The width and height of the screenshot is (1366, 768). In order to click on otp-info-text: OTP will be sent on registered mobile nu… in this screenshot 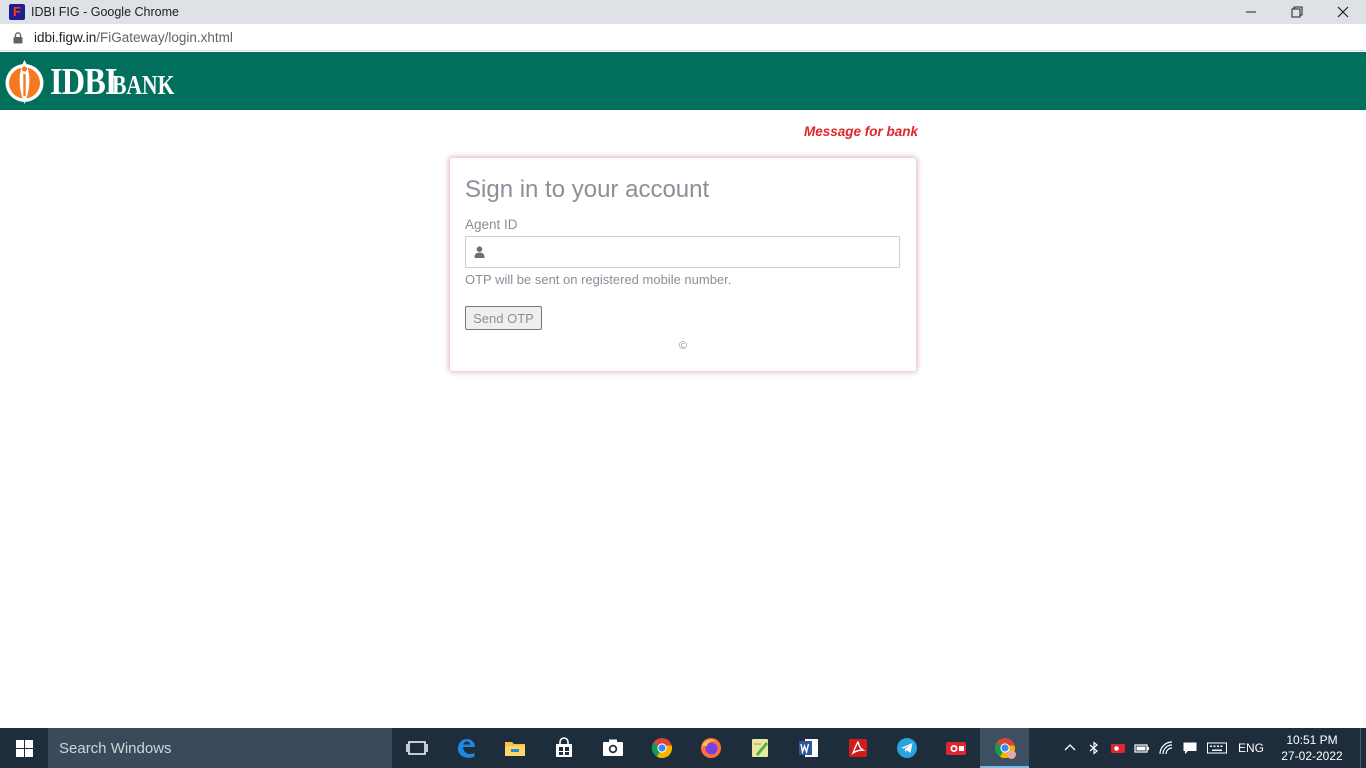, I will do `click(598, 279)`.